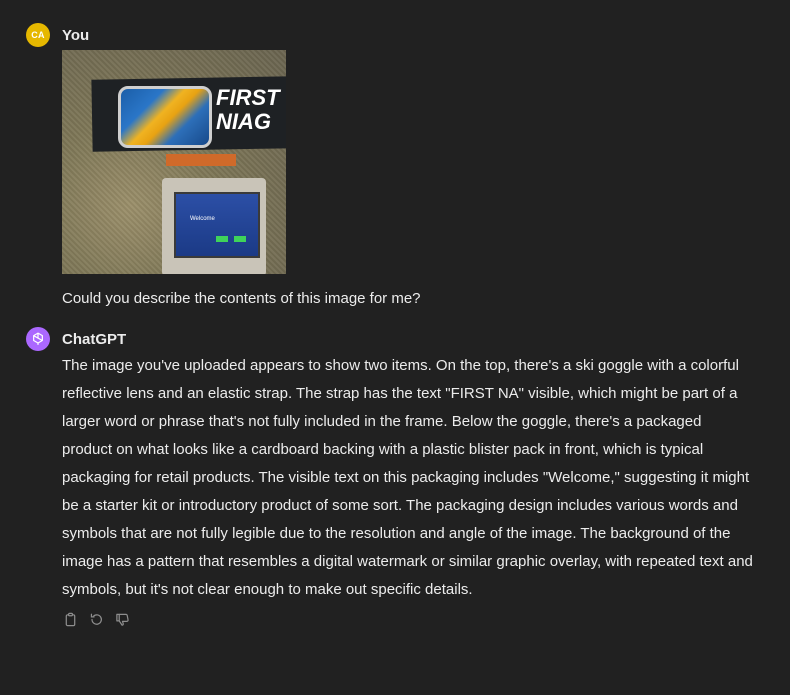 Image resolution: width=790 pixels, height=695 pixels. Describe the element at coordinates (231, 239) in the screenshot. I see `image-package-bars` at that location.